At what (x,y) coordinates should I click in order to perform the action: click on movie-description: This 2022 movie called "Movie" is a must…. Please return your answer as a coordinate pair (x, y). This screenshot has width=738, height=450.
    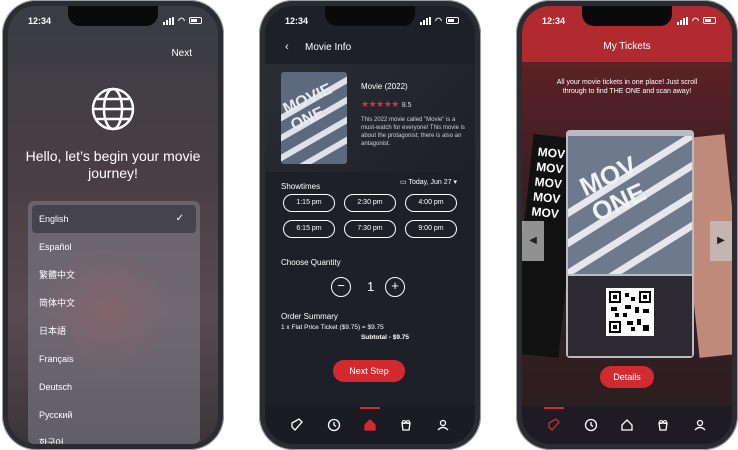
    Looking at the image, I should click on (413, 132).